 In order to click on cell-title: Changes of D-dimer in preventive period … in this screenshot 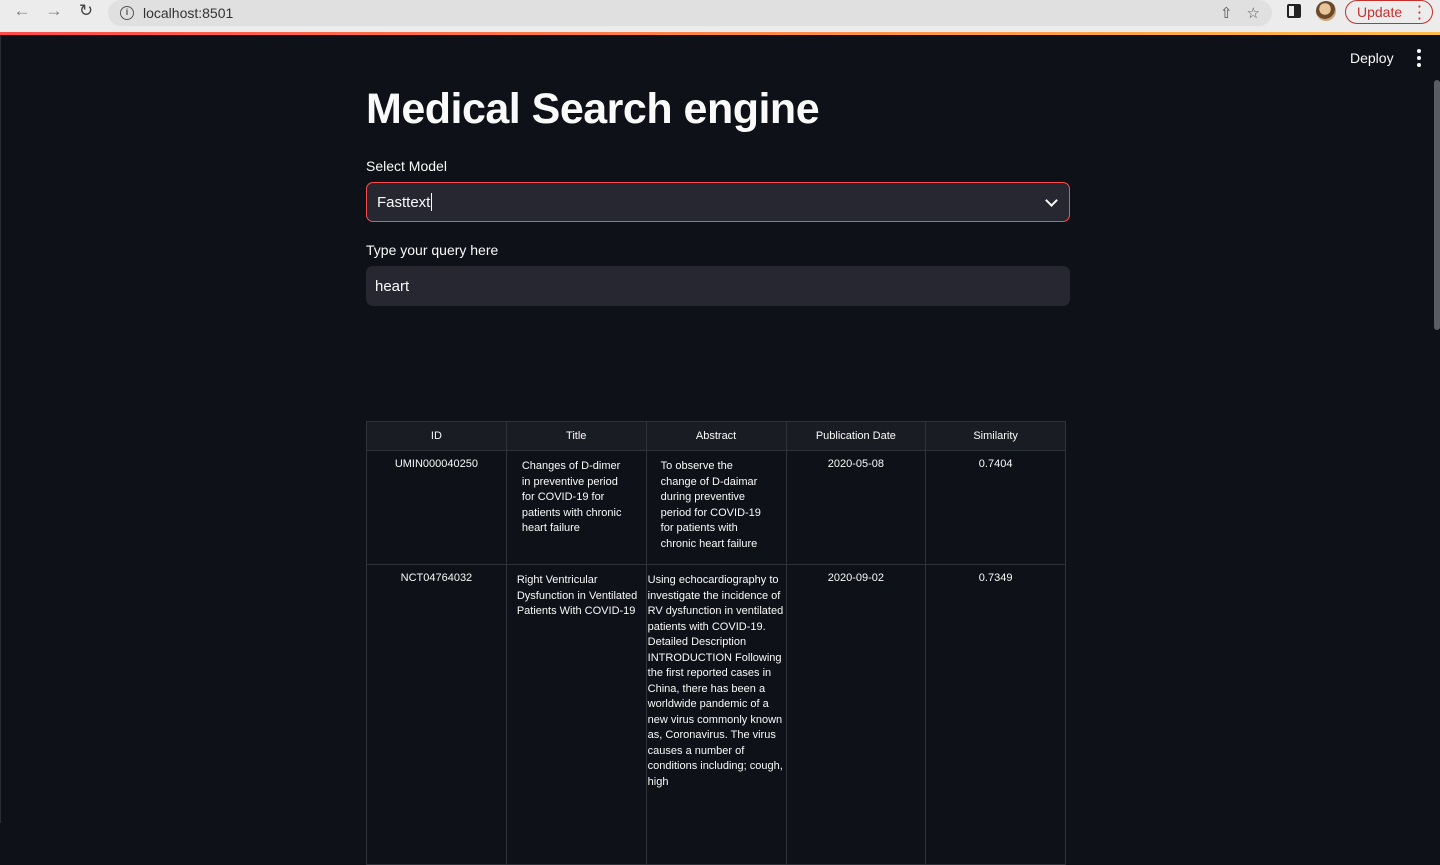, I will do `click(576, 507)`.